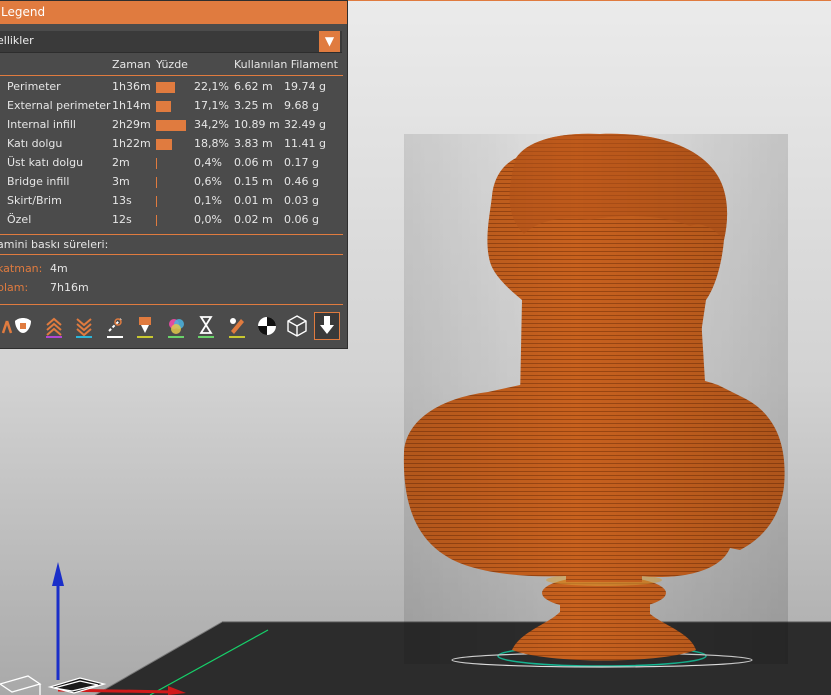 This screenshot has height=695, width=831. What do you see at coordinates (171, 163) in the screenshot?
I see `feature-row: Üst katı dolgu 2m 0,4% 0.06 m 0.17 g` at bounding box center [171, 163].